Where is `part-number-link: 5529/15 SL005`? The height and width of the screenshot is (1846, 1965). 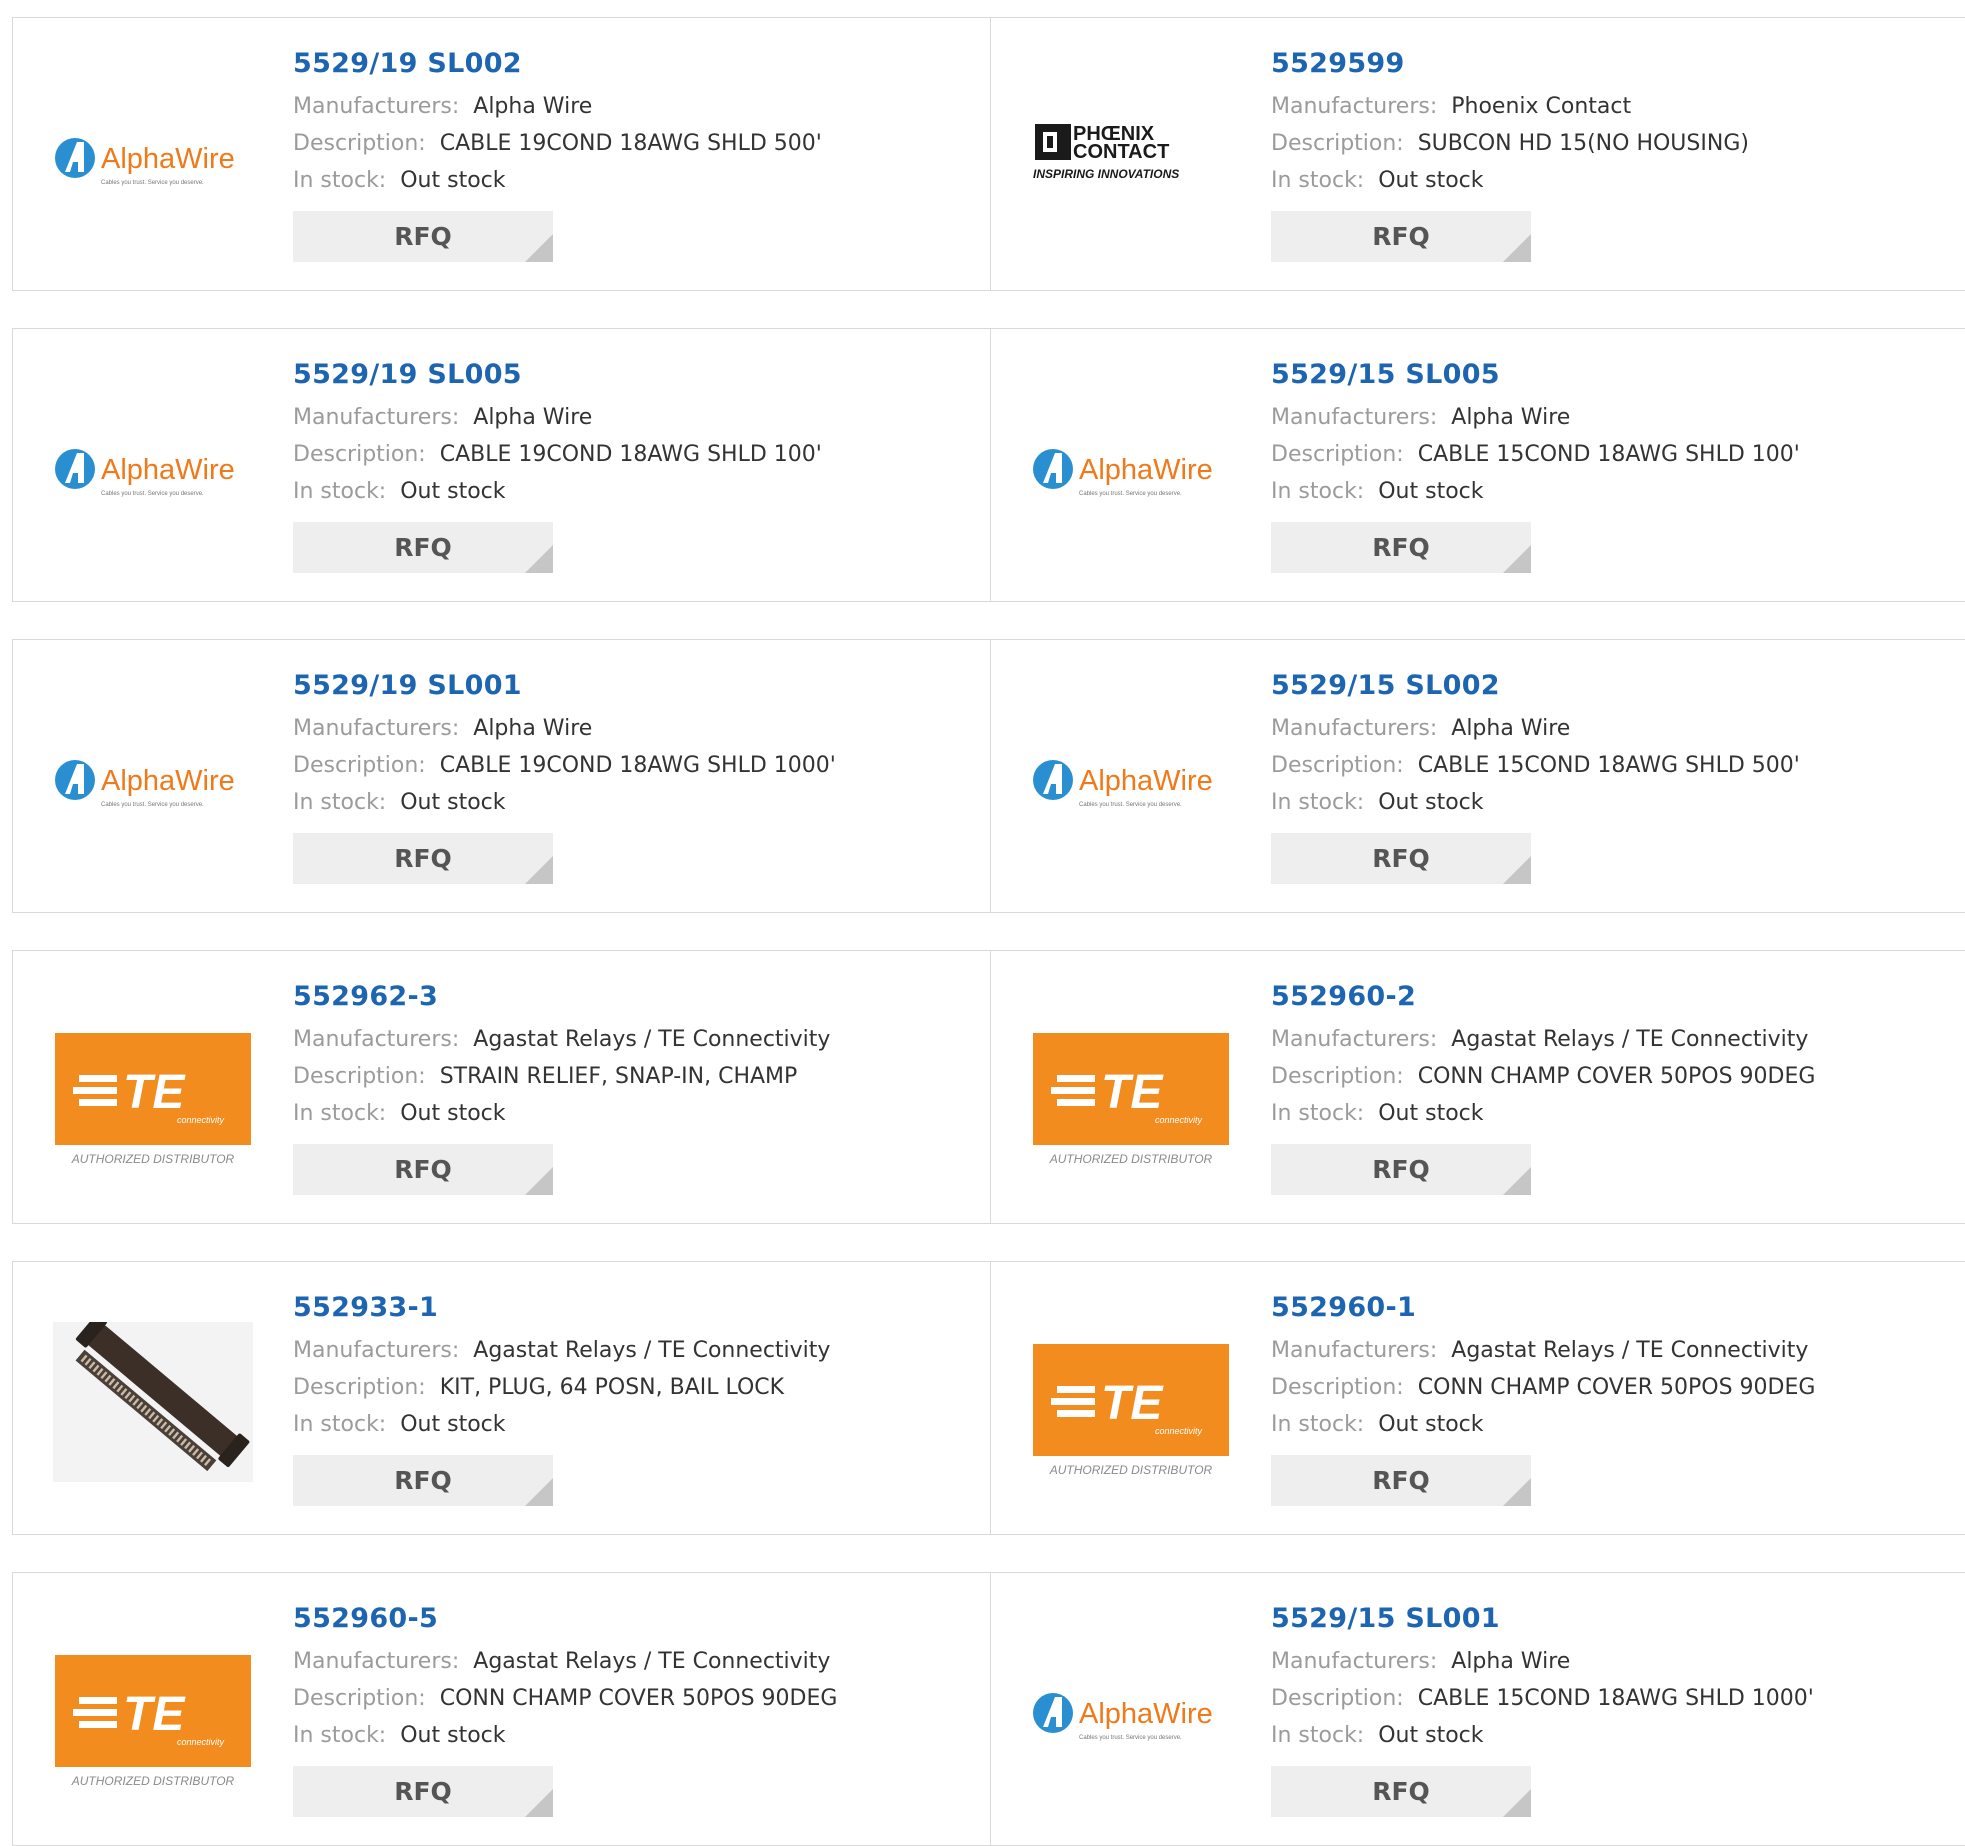
part-number-link: 5529/15 SL005 is located at coordinates (1601, 375).